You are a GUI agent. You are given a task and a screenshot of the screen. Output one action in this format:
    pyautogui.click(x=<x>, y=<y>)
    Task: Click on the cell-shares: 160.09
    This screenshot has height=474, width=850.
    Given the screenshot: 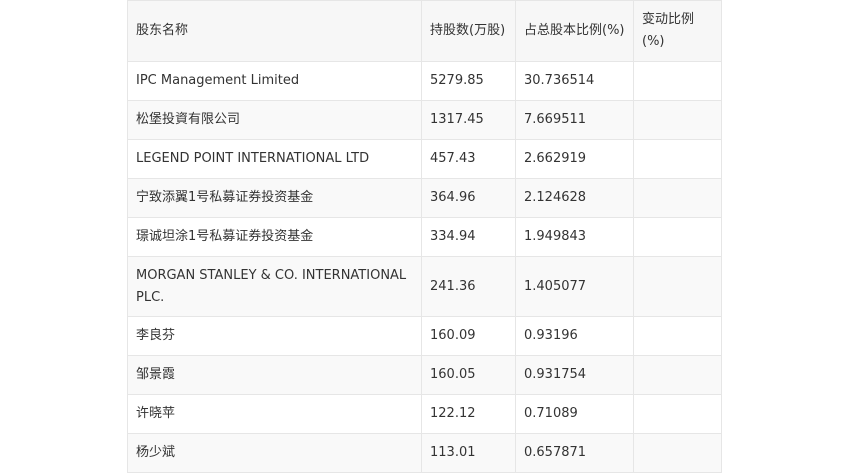 What is the action you would take?
    pyautogui.click(x=468, y=336)
    